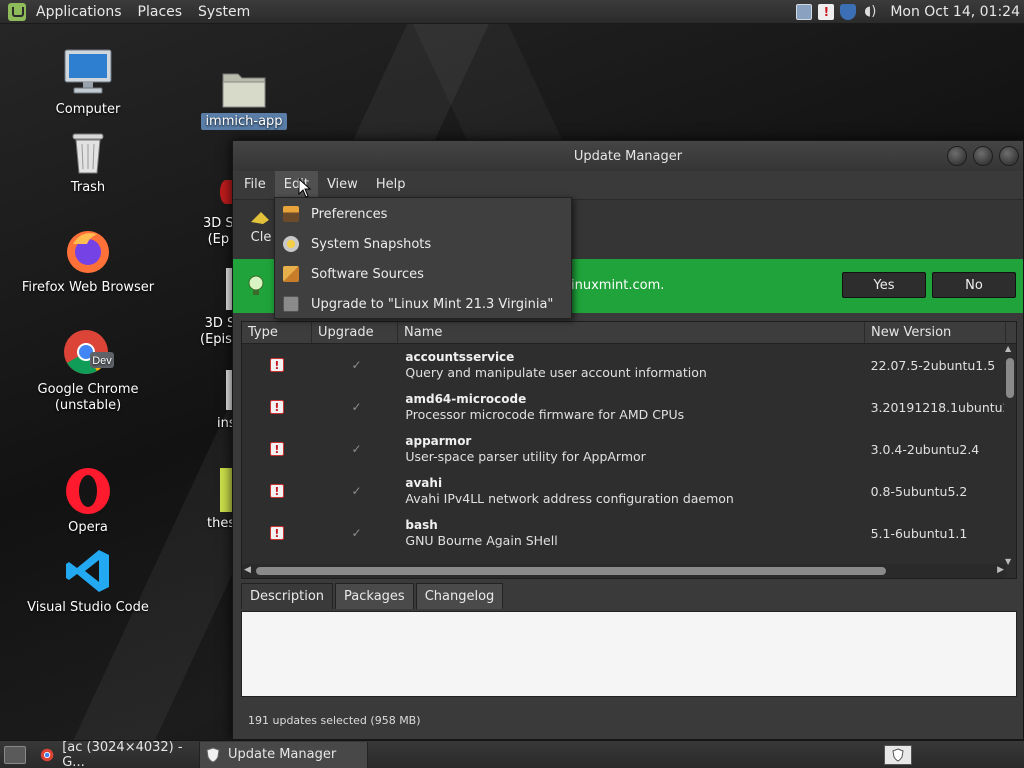 Image resolution: width=1024 pixels, height=768 pixels. Describe the element at coordinates (974, 285) in the screenshot. I see `infobar-no-button: No` at that location.